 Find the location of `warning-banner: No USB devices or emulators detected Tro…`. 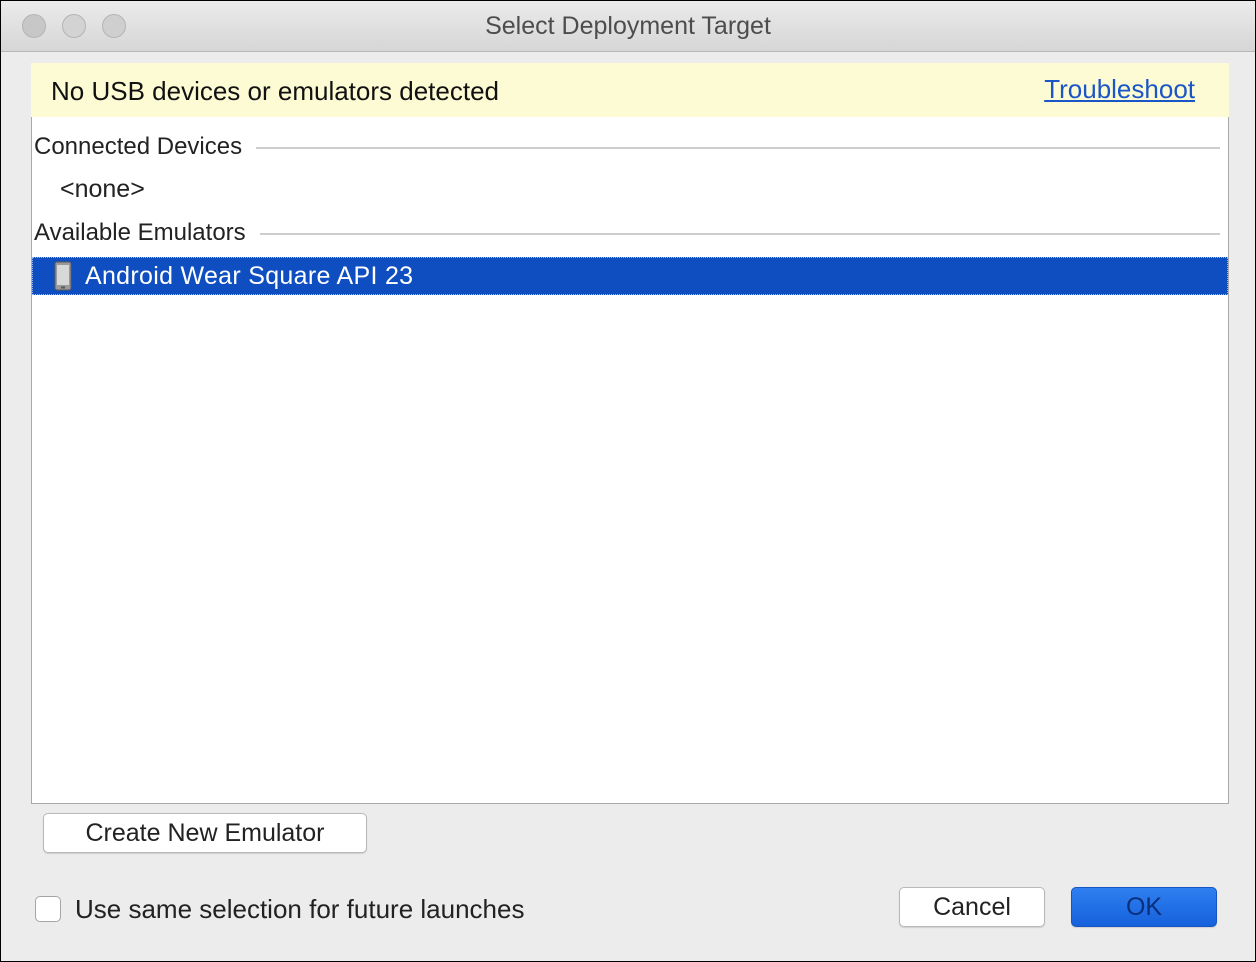

warning-banner: No USB devices or emulators detected Tro… is located at coordinates (630, 90).